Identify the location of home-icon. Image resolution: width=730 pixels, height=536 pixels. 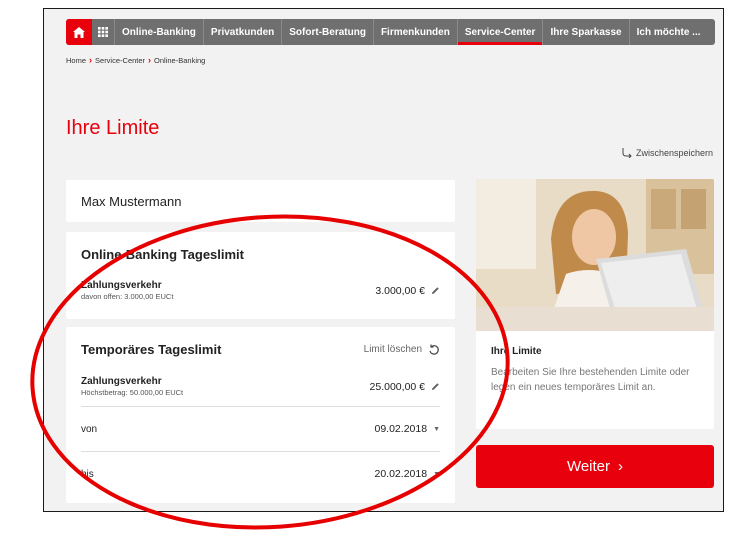
(79, 32).